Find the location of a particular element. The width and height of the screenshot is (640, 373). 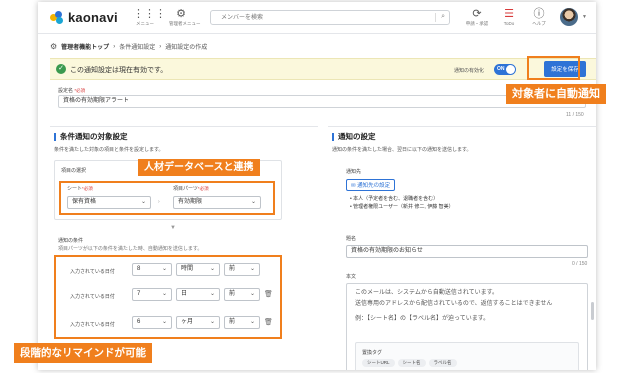

recipient-text: 本人（予定者を含む、退職者を含む） is located at coordinates (396, 199).